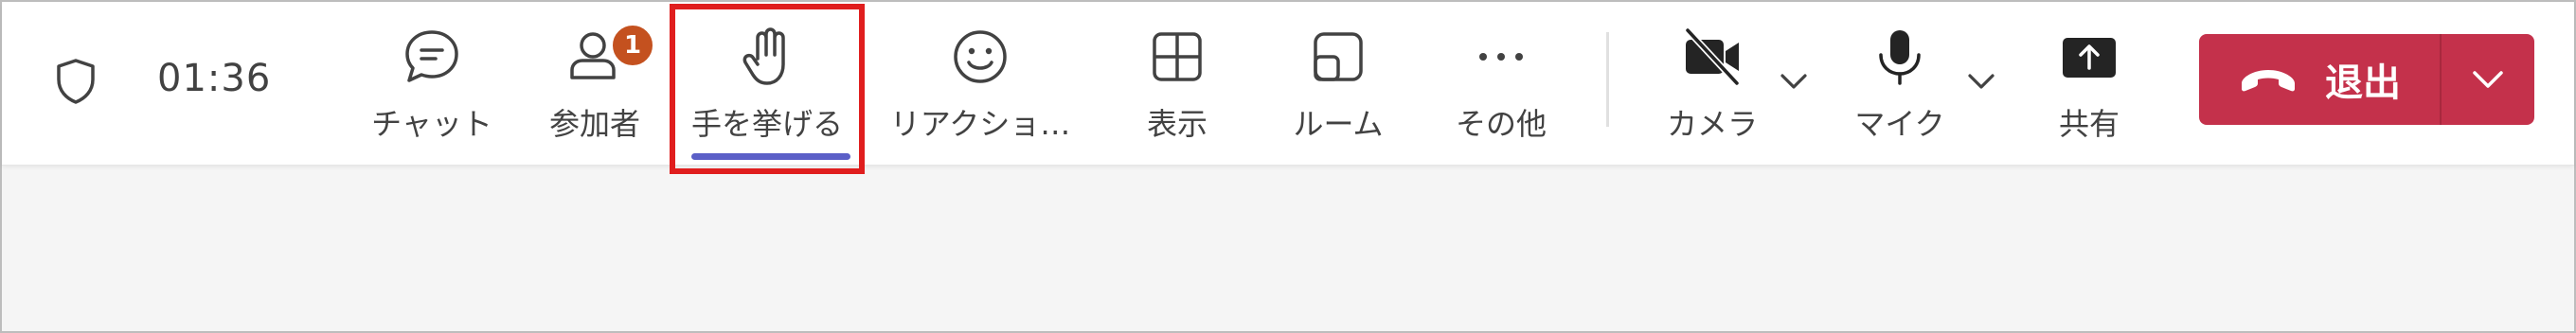  What do you see at coordinates (1338, 56) in the screenshot?
I see `rooms-icon` at bounding box center [1338, 56].